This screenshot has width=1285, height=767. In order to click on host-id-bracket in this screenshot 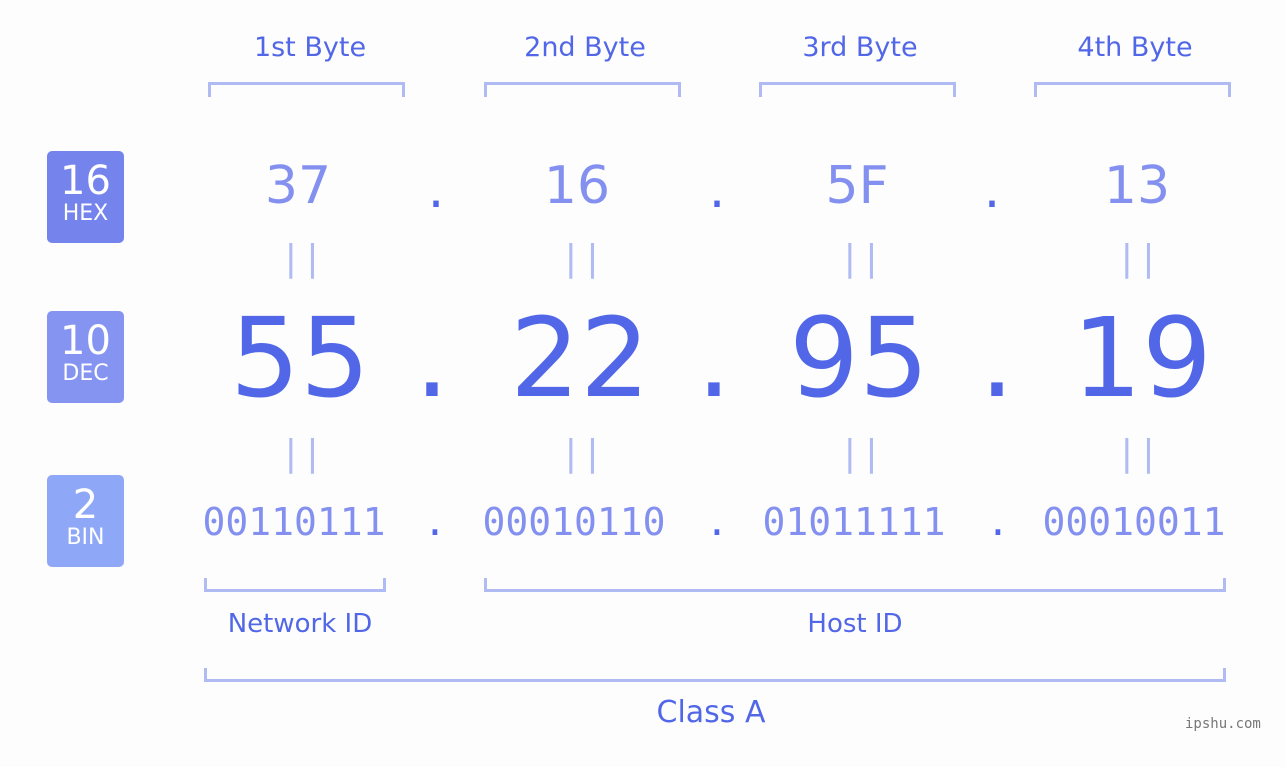, I will do `click(855, 585)`.